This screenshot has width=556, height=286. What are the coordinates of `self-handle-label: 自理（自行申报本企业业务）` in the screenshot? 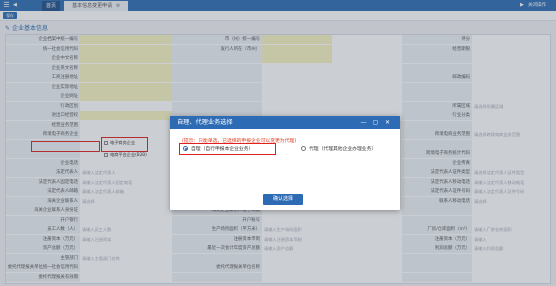 It's located at (222, 149).